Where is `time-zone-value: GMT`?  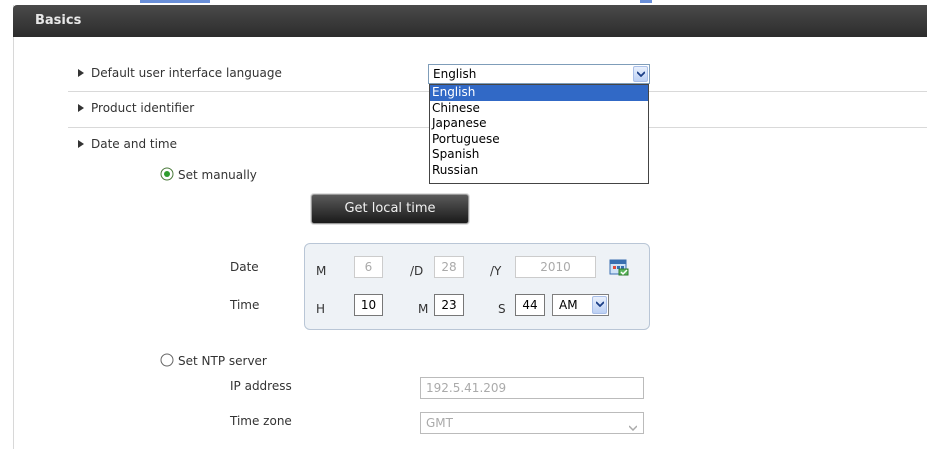
time-zone-value: GMT is located at coordinates (439, 423).